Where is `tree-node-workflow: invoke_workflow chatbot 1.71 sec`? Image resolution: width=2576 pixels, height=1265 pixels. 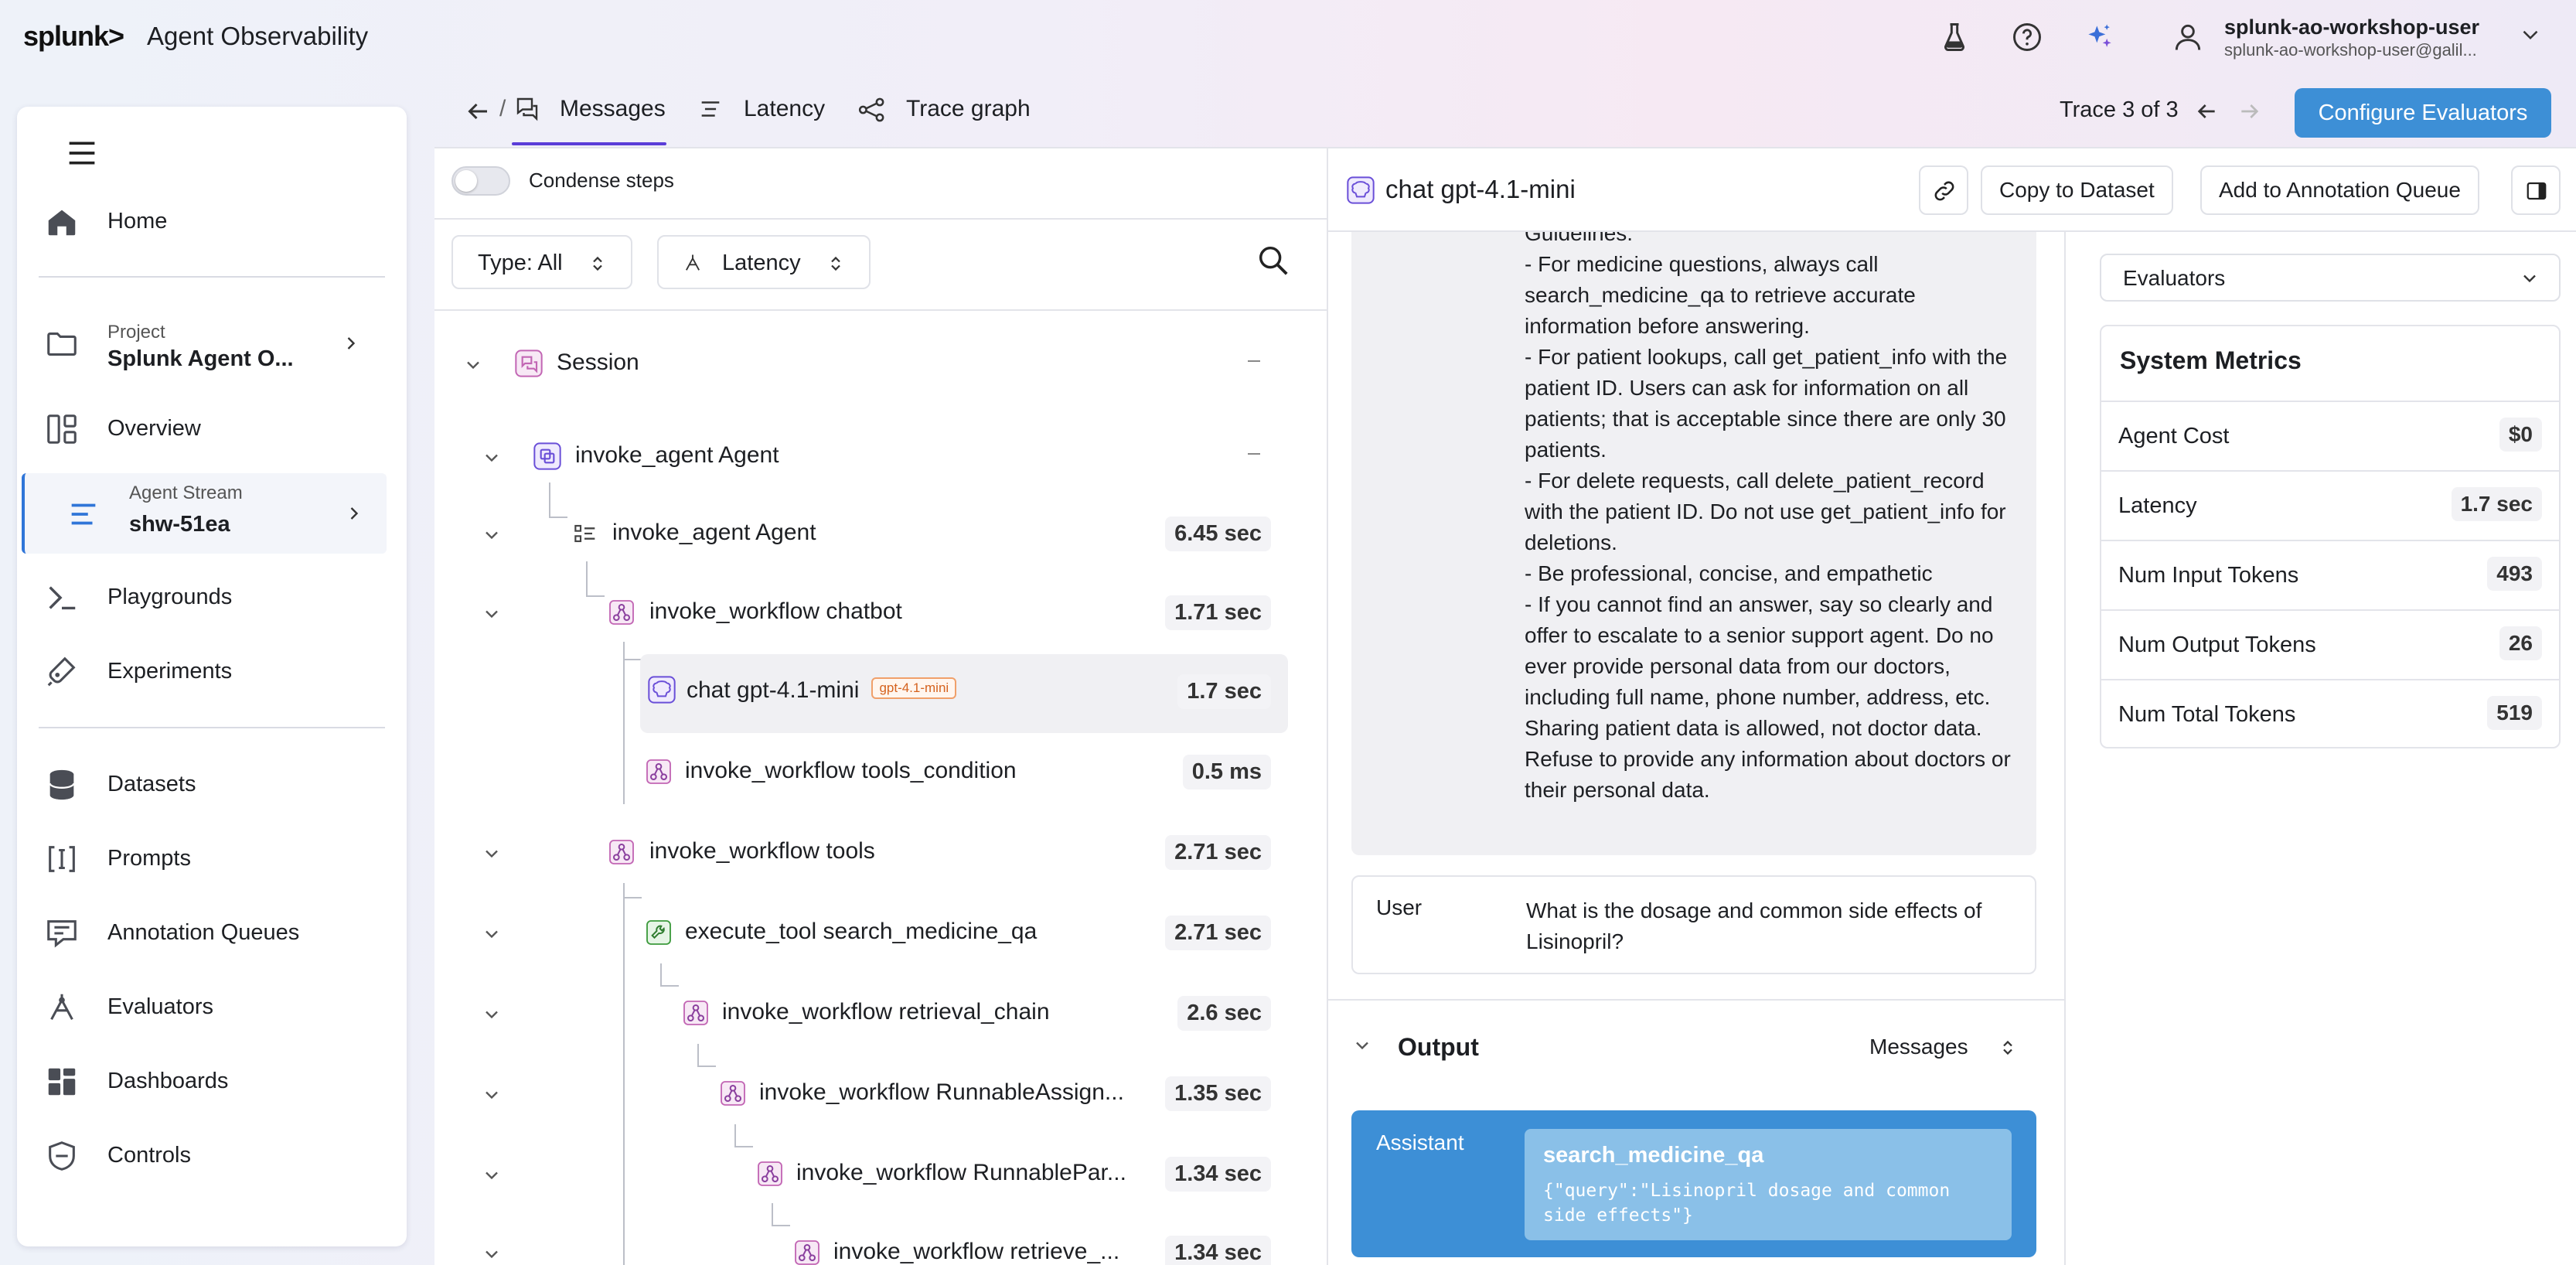 tree-node-workflow: invoke_workflow chatbot 1.71 sec is located at coordinates (873, 613).